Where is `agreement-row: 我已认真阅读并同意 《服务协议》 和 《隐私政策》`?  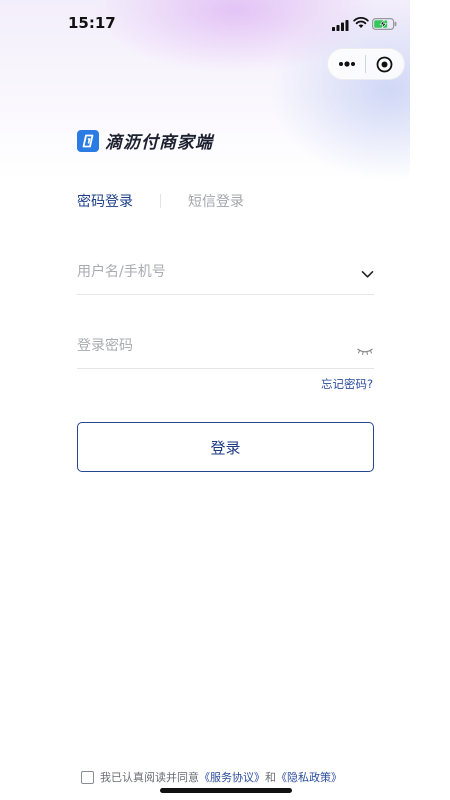
agreement-row: 我已认真阅读并同意 《服务协议》 和 《隐私政策》 is located at coordinates (211, 777).